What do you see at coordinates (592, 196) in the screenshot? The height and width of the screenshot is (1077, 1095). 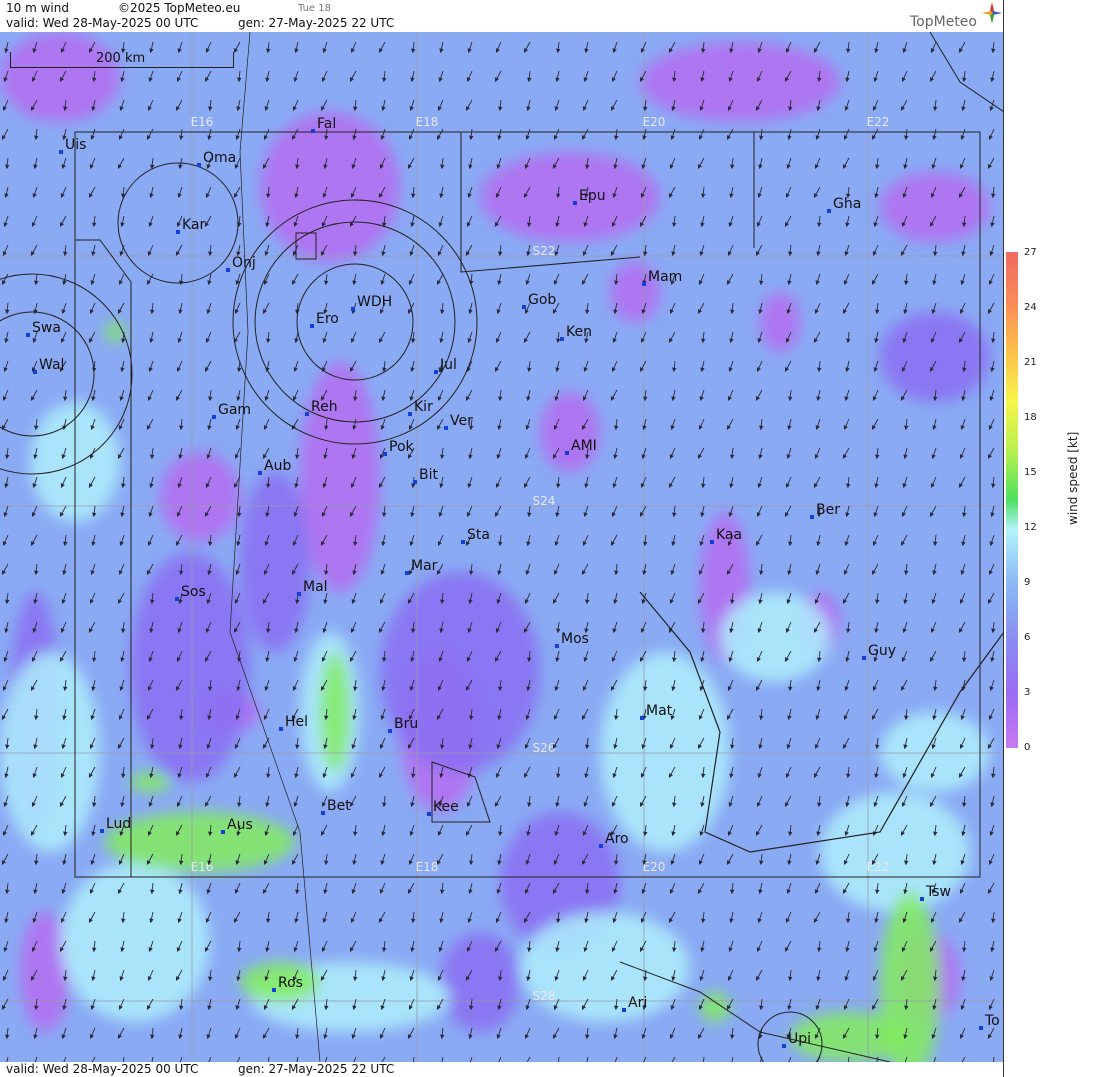 I see `place-label: Epu` at bounding box center [592, 196].